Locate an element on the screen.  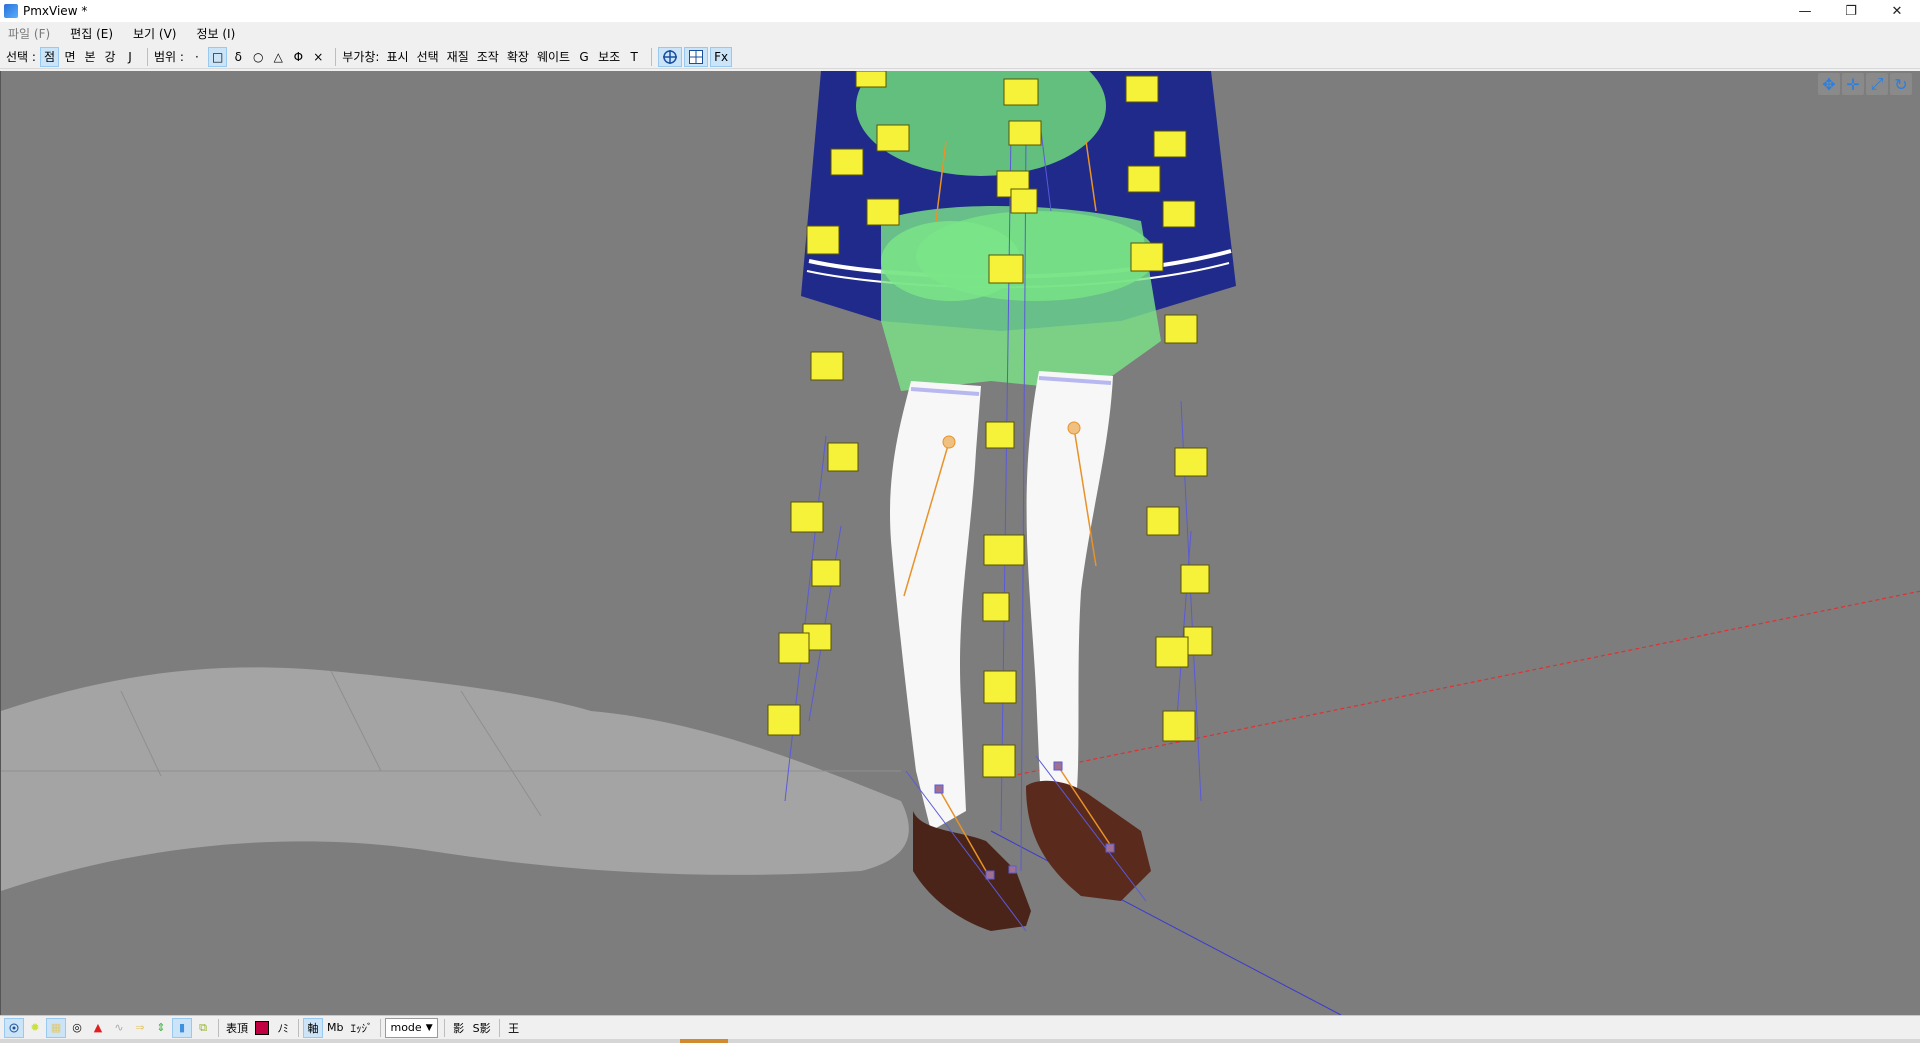
bone-display-icon: ▮ is located at coordinates (182, 1027).